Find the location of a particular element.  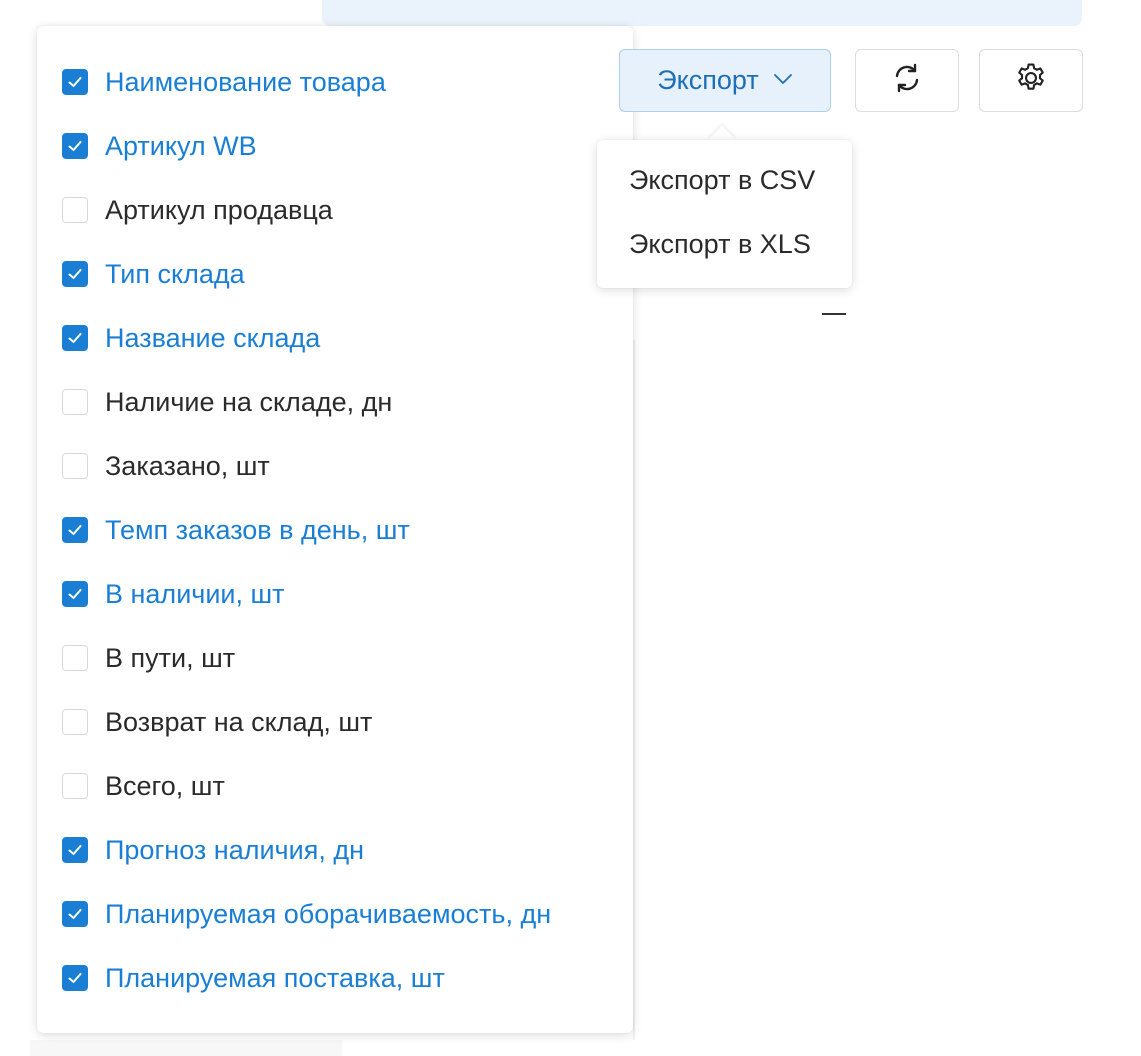

export-xls-item: Экспорт в XLS is located at coordinates (724, 244).